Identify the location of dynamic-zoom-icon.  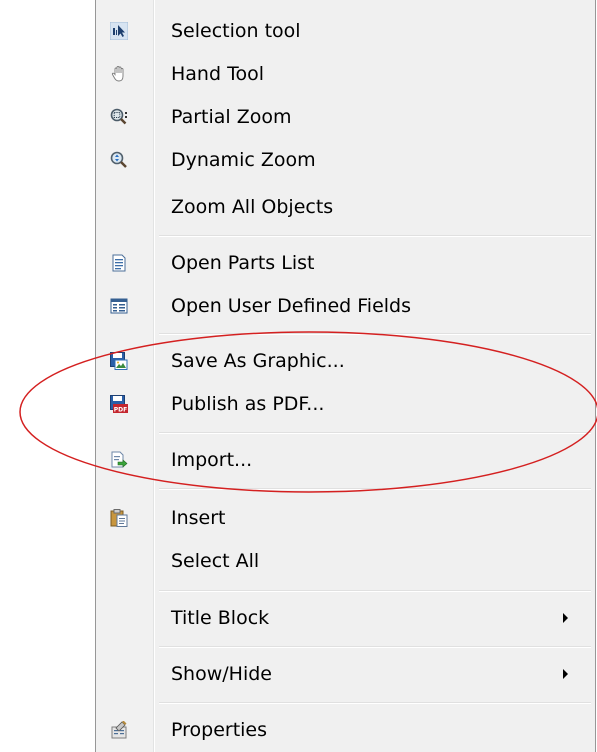
(119, 160).